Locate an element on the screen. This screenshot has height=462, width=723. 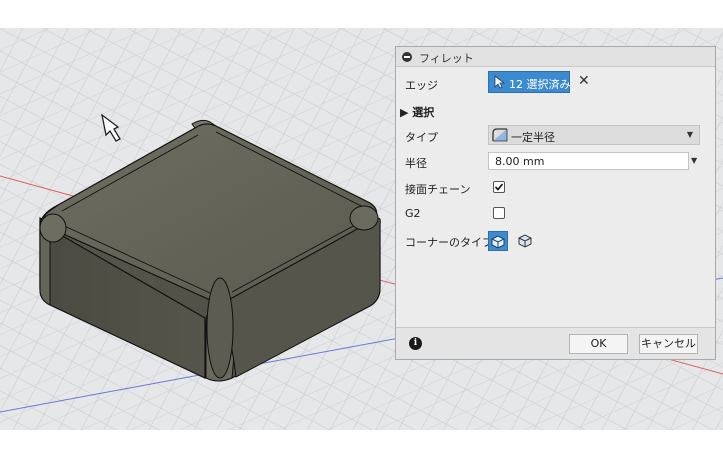
close-icon: ✕ is located at coordinates (584, 81).